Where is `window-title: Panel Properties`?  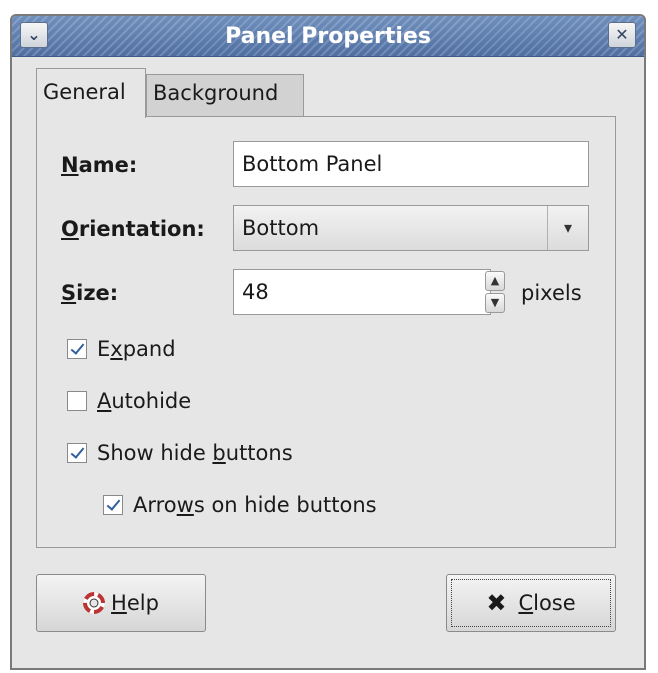
window-title: Panel Properties is located at coordinates (328, 36).